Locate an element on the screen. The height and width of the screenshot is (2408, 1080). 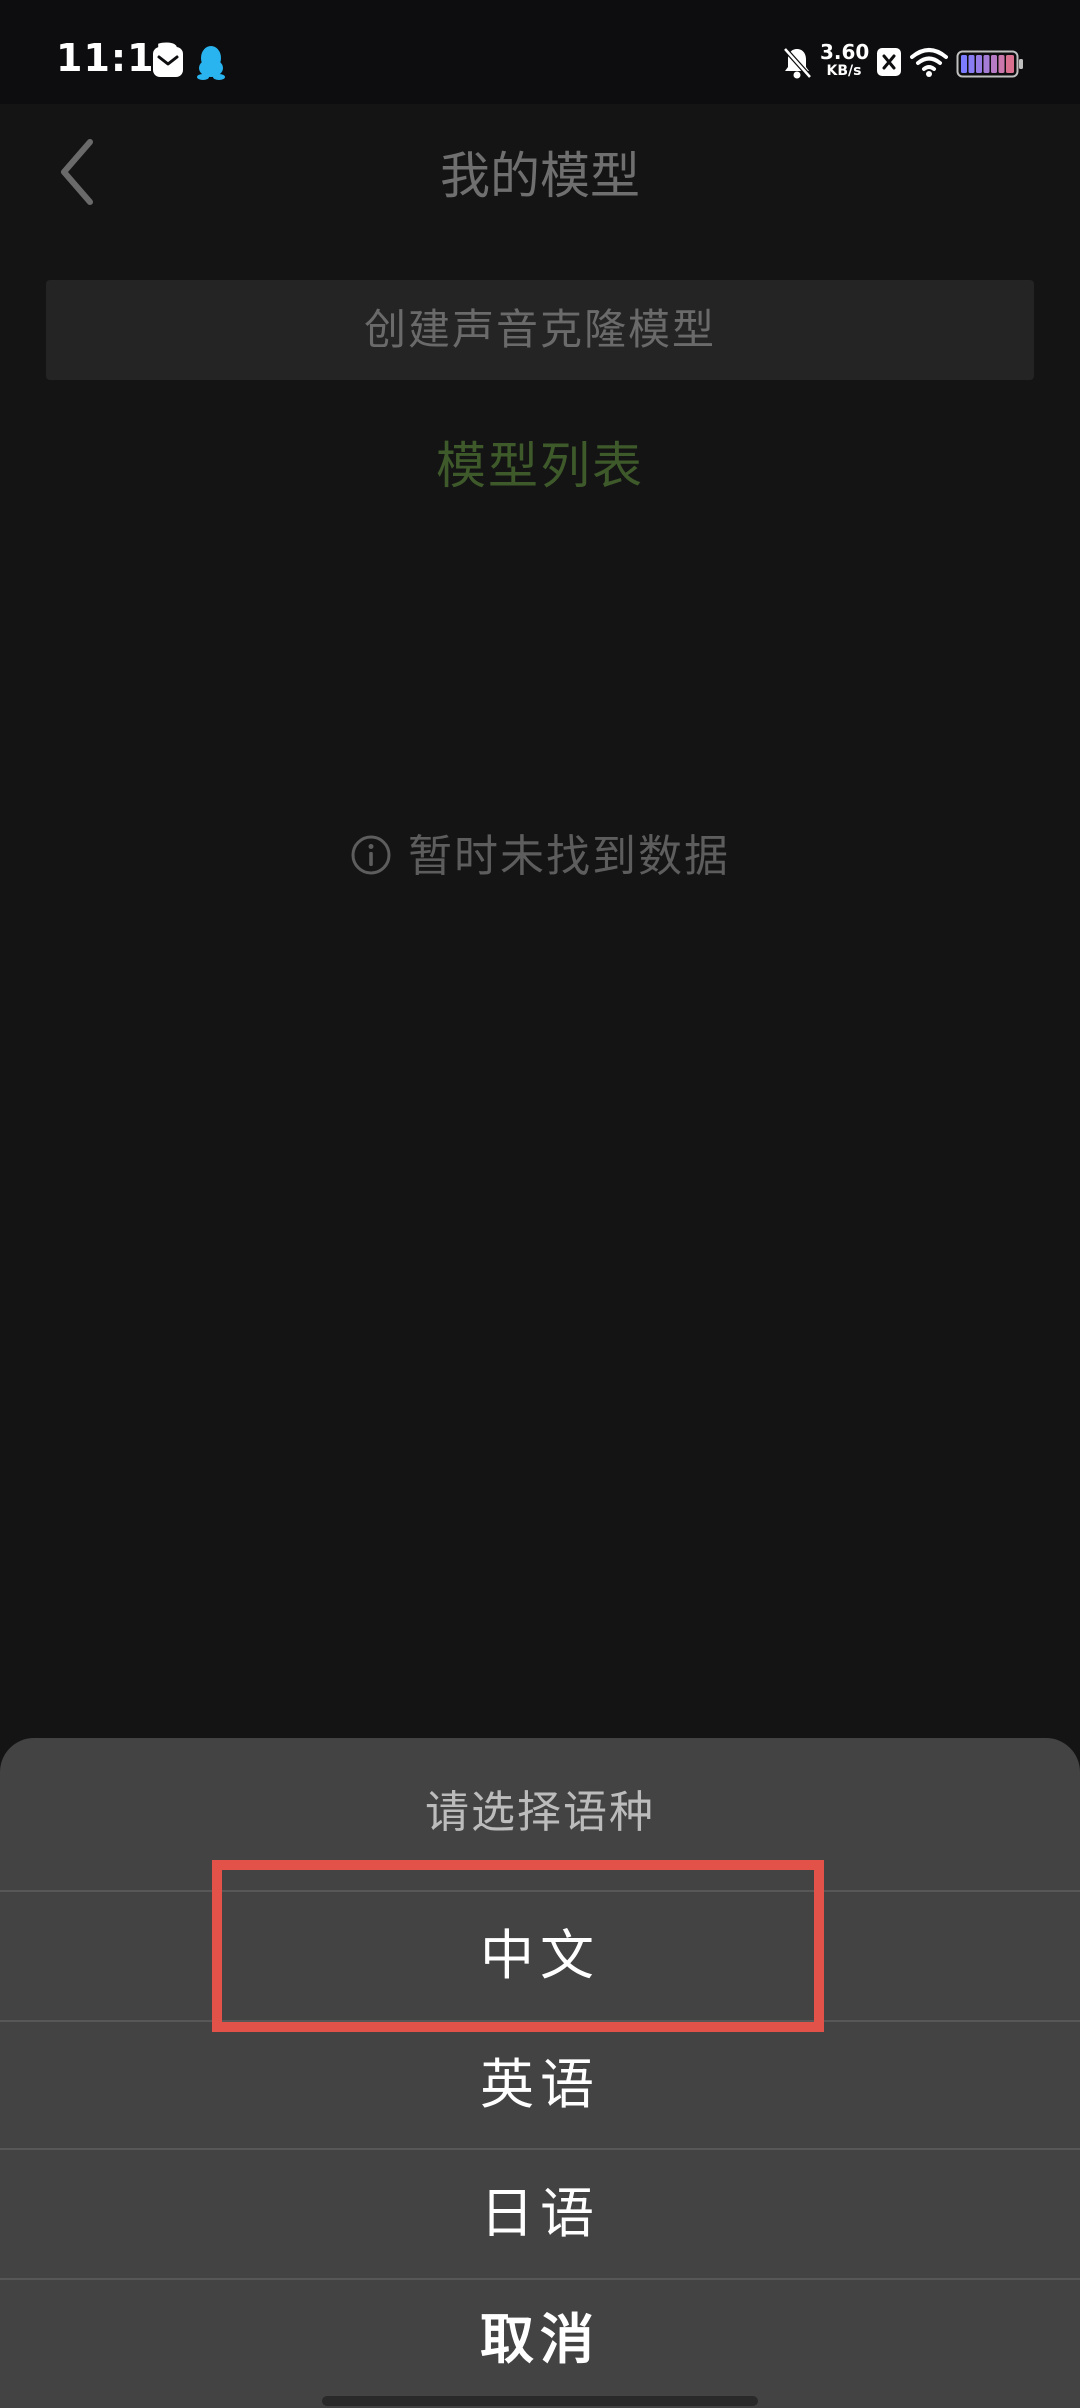
option-japanese: 日语 is located at coordinates (540, 2214).